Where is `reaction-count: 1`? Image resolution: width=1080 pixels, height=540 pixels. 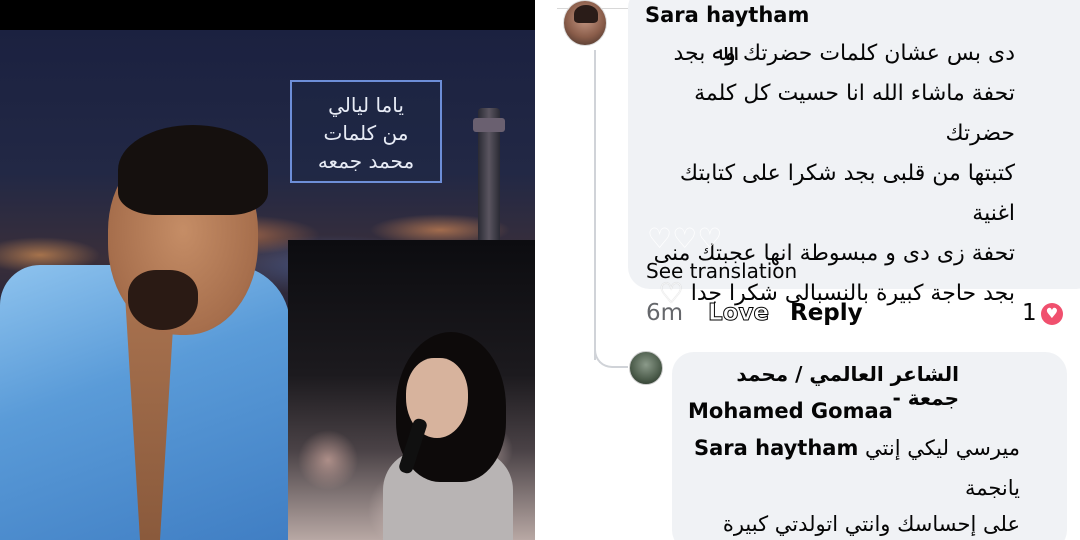 reaction-count: 1 is located at coordinates (1029, 313).